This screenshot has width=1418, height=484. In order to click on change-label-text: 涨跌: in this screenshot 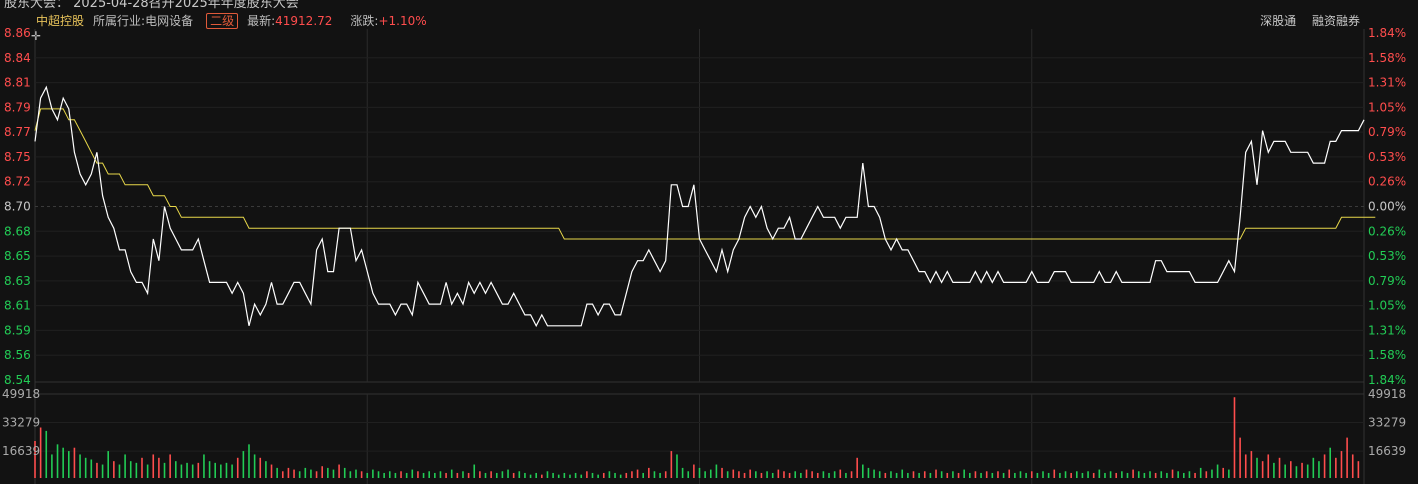, I will do `click(364, 21)`.